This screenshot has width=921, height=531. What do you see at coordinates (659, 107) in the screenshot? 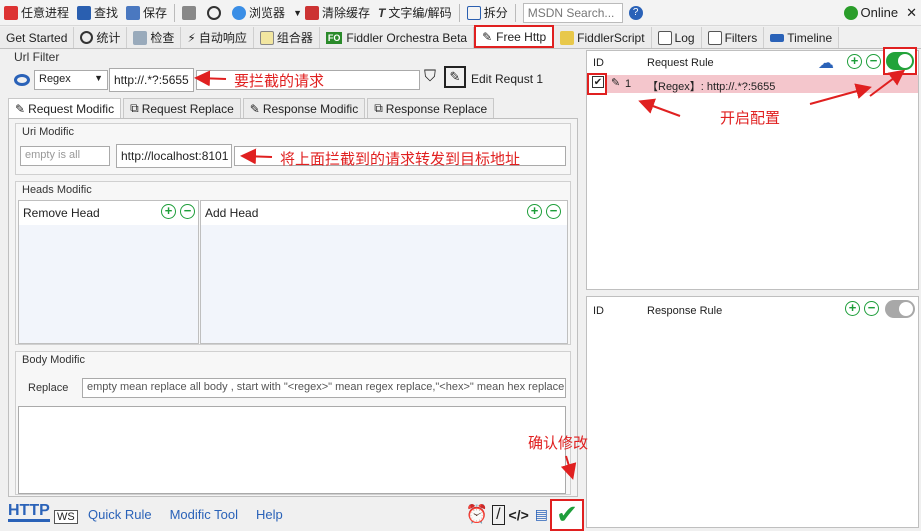
I see `arrow-enable-checkbox` at bounding box center [659, 107].